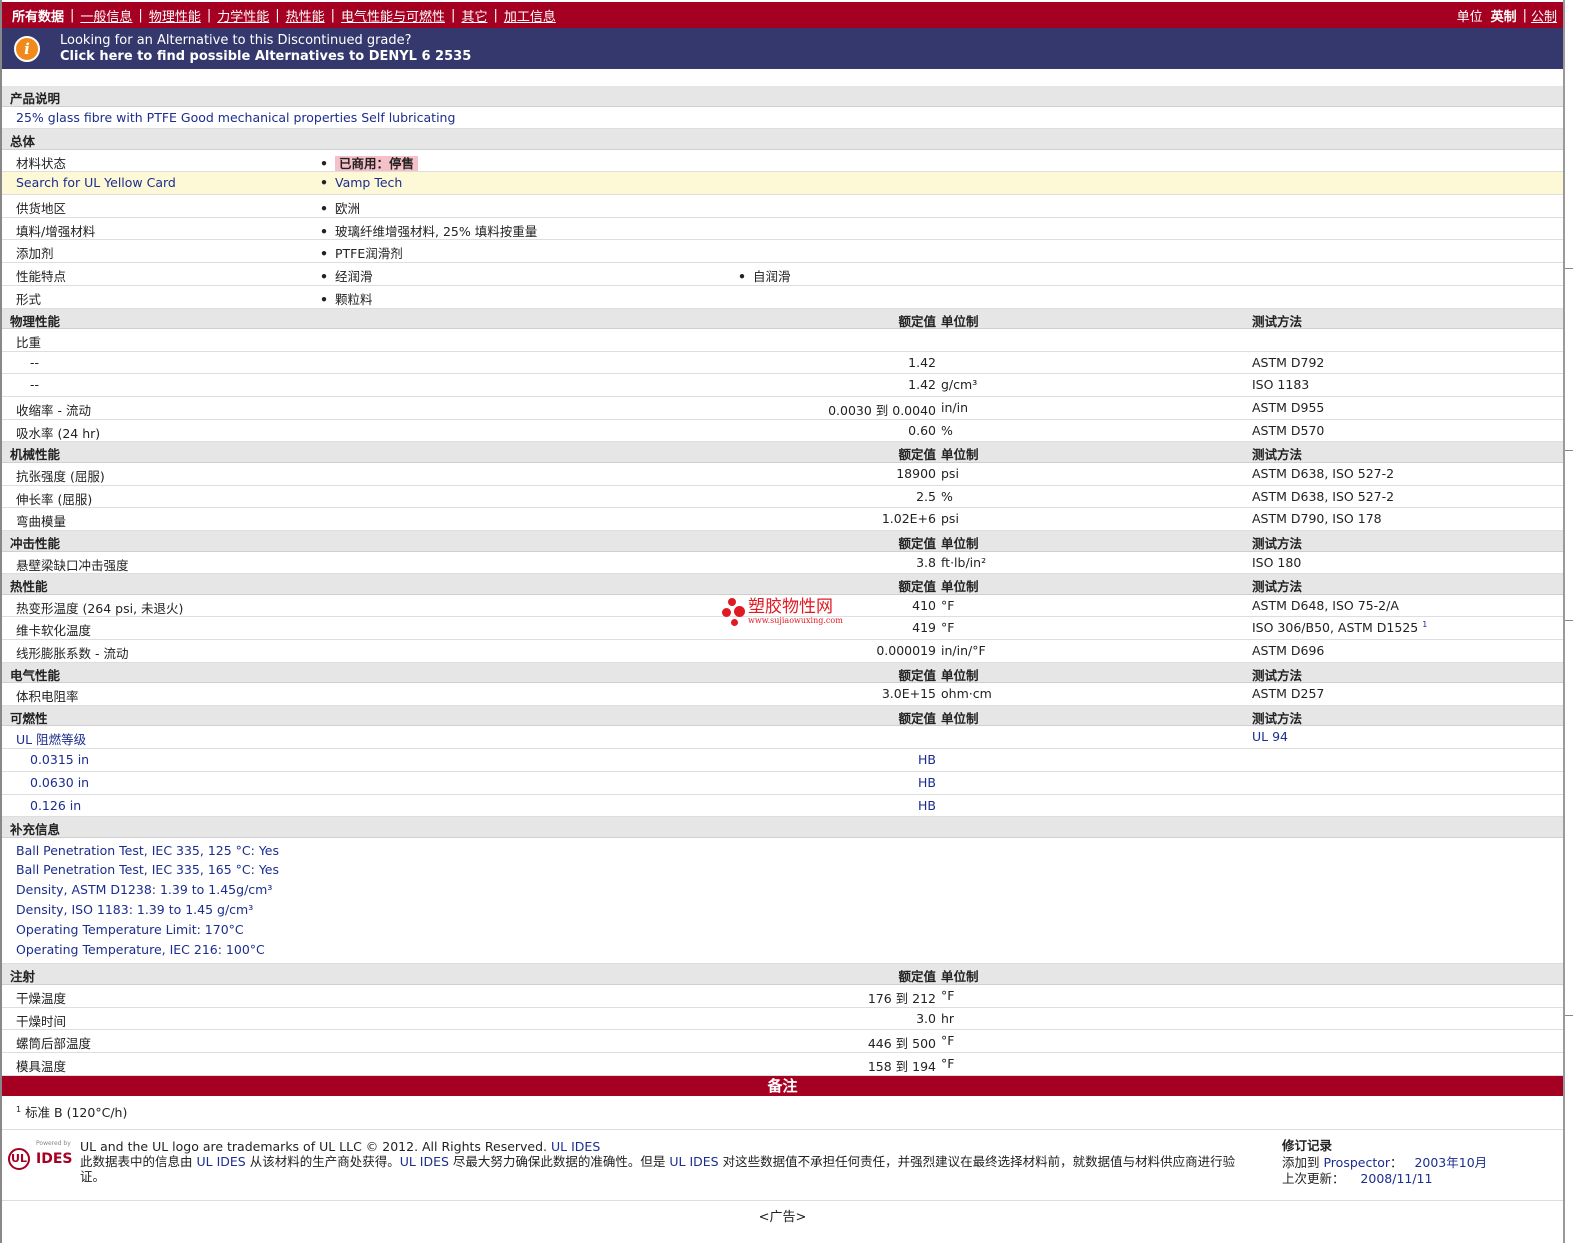  Describe the element at coordinates (35, 543) in the screenshot. I see `section-title: 冲击性能` at that location.